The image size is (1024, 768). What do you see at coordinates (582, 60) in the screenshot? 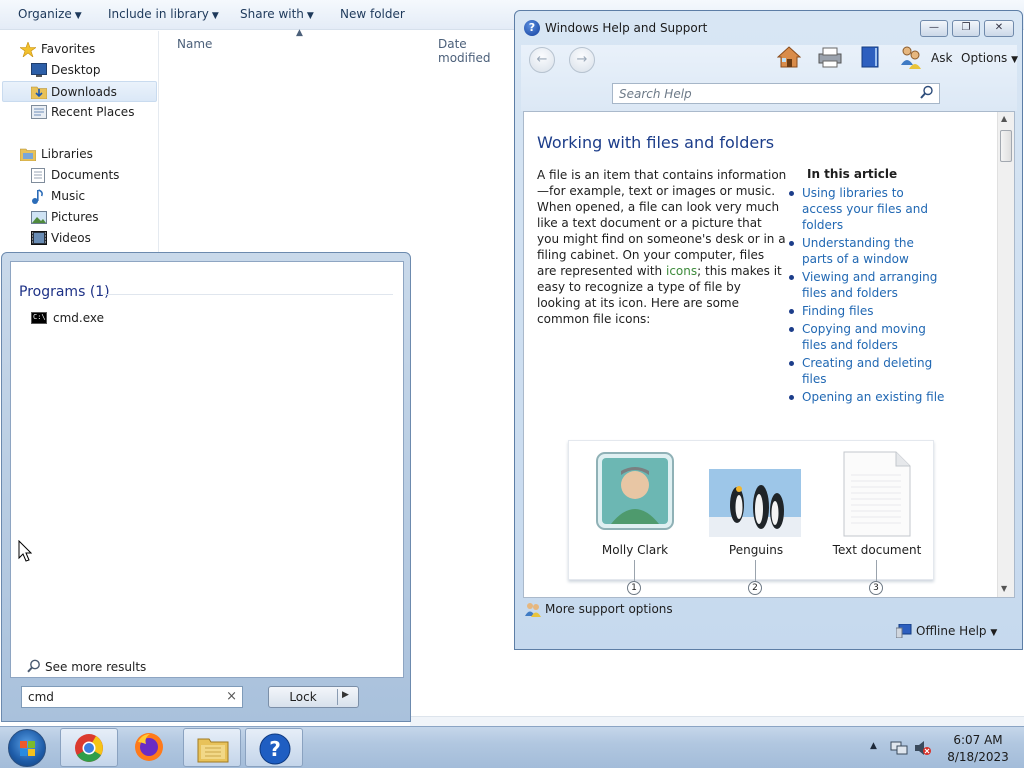
I see `forward-button: →` at bounding box center [582, 60].